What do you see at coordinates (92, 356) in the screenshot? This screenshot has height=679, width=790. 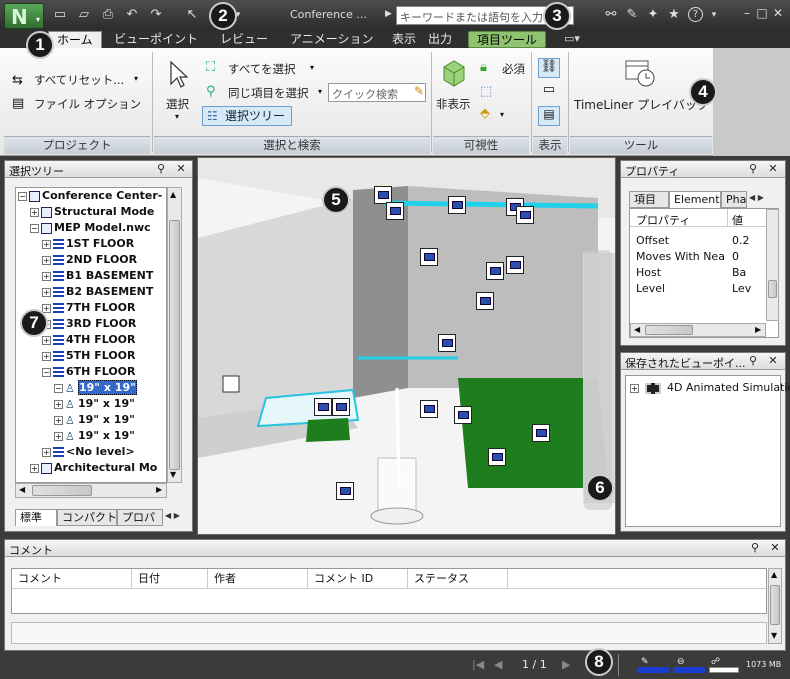 I see `tree-row: +5TH FLOOR` at bounding box center [92, 356].